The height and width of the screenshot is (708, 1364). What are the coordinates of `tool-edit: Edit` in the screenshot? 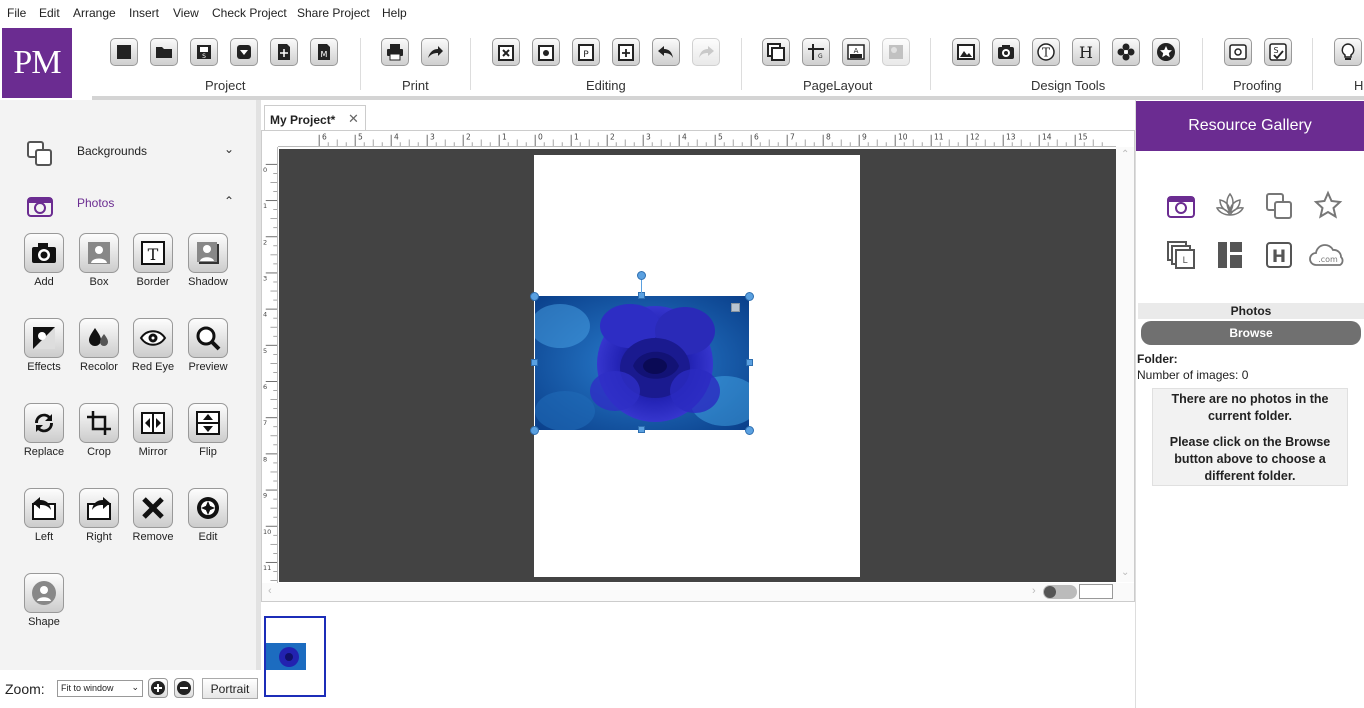 It's located at (208, 515).